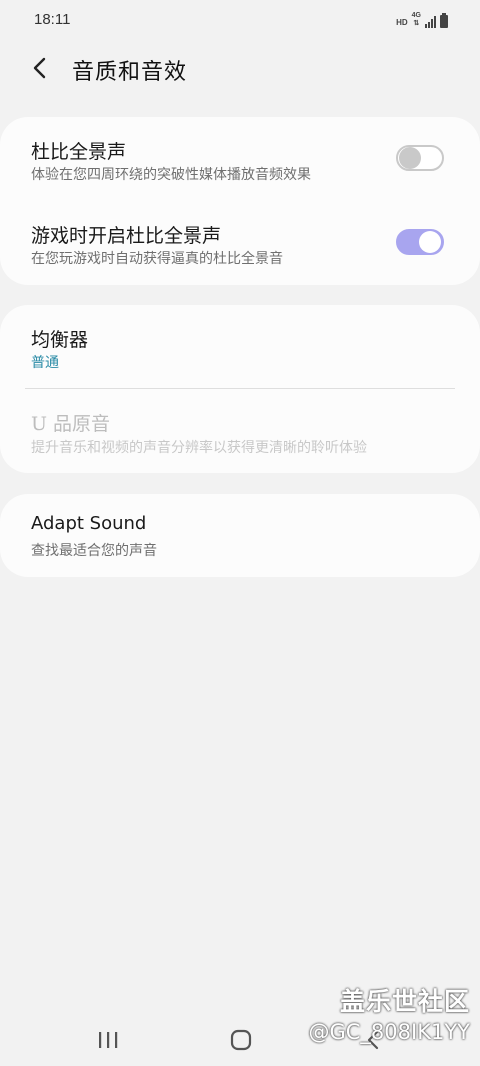 This screenshot has width=480, height=1066. I want to click on recent-apps-icon, so click(108, 1040).